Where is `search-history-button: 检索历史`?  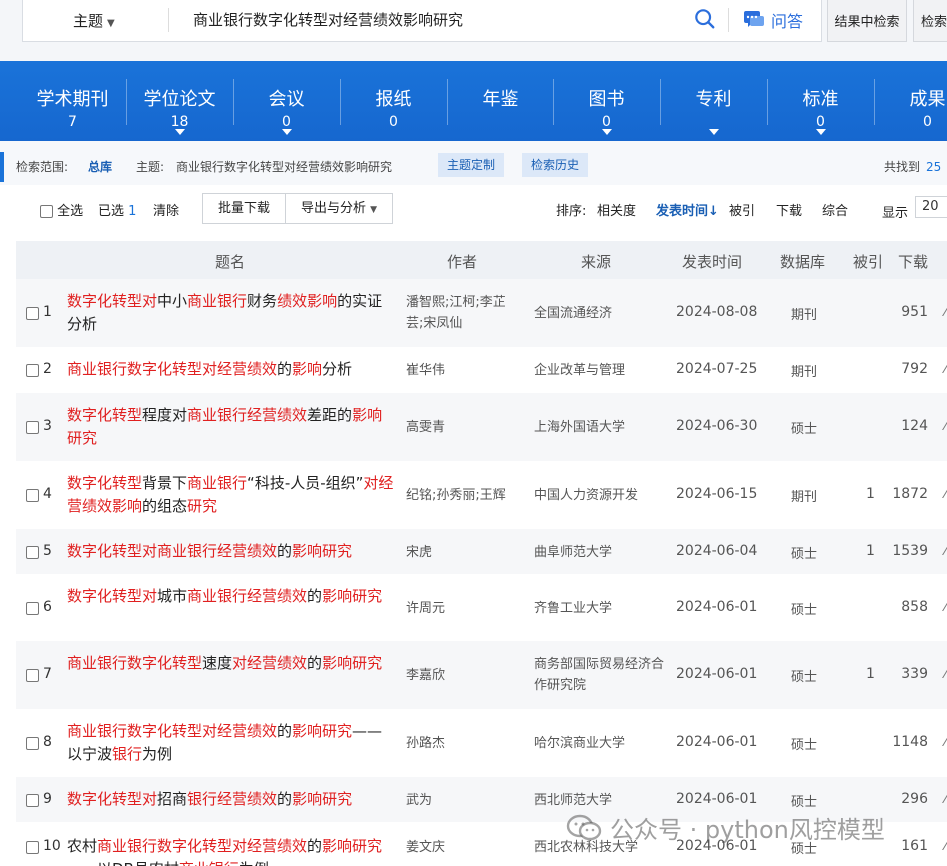
search-history-button: 检索历史 is located at coordinates (555, 165).